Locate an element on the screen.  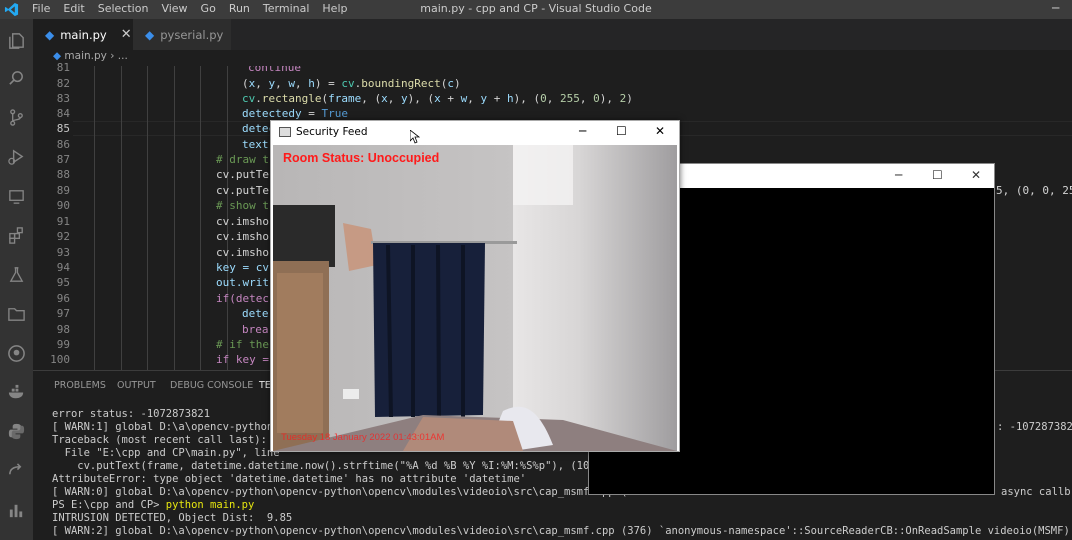
code-line: out.writ is located at coordinates (242, 282).